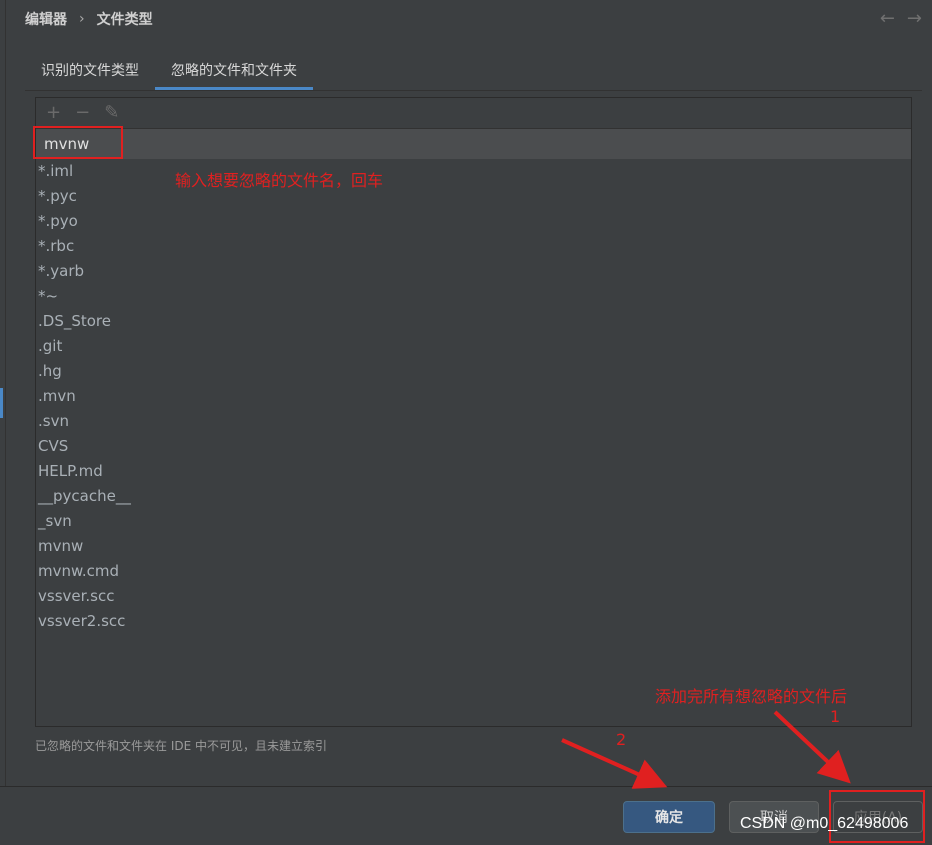  What do you see at coordinates (824, 823) in the screenshot?
I see `csdn-watermark: CSDN @m0_62498006` at bounding box center [824, 823].